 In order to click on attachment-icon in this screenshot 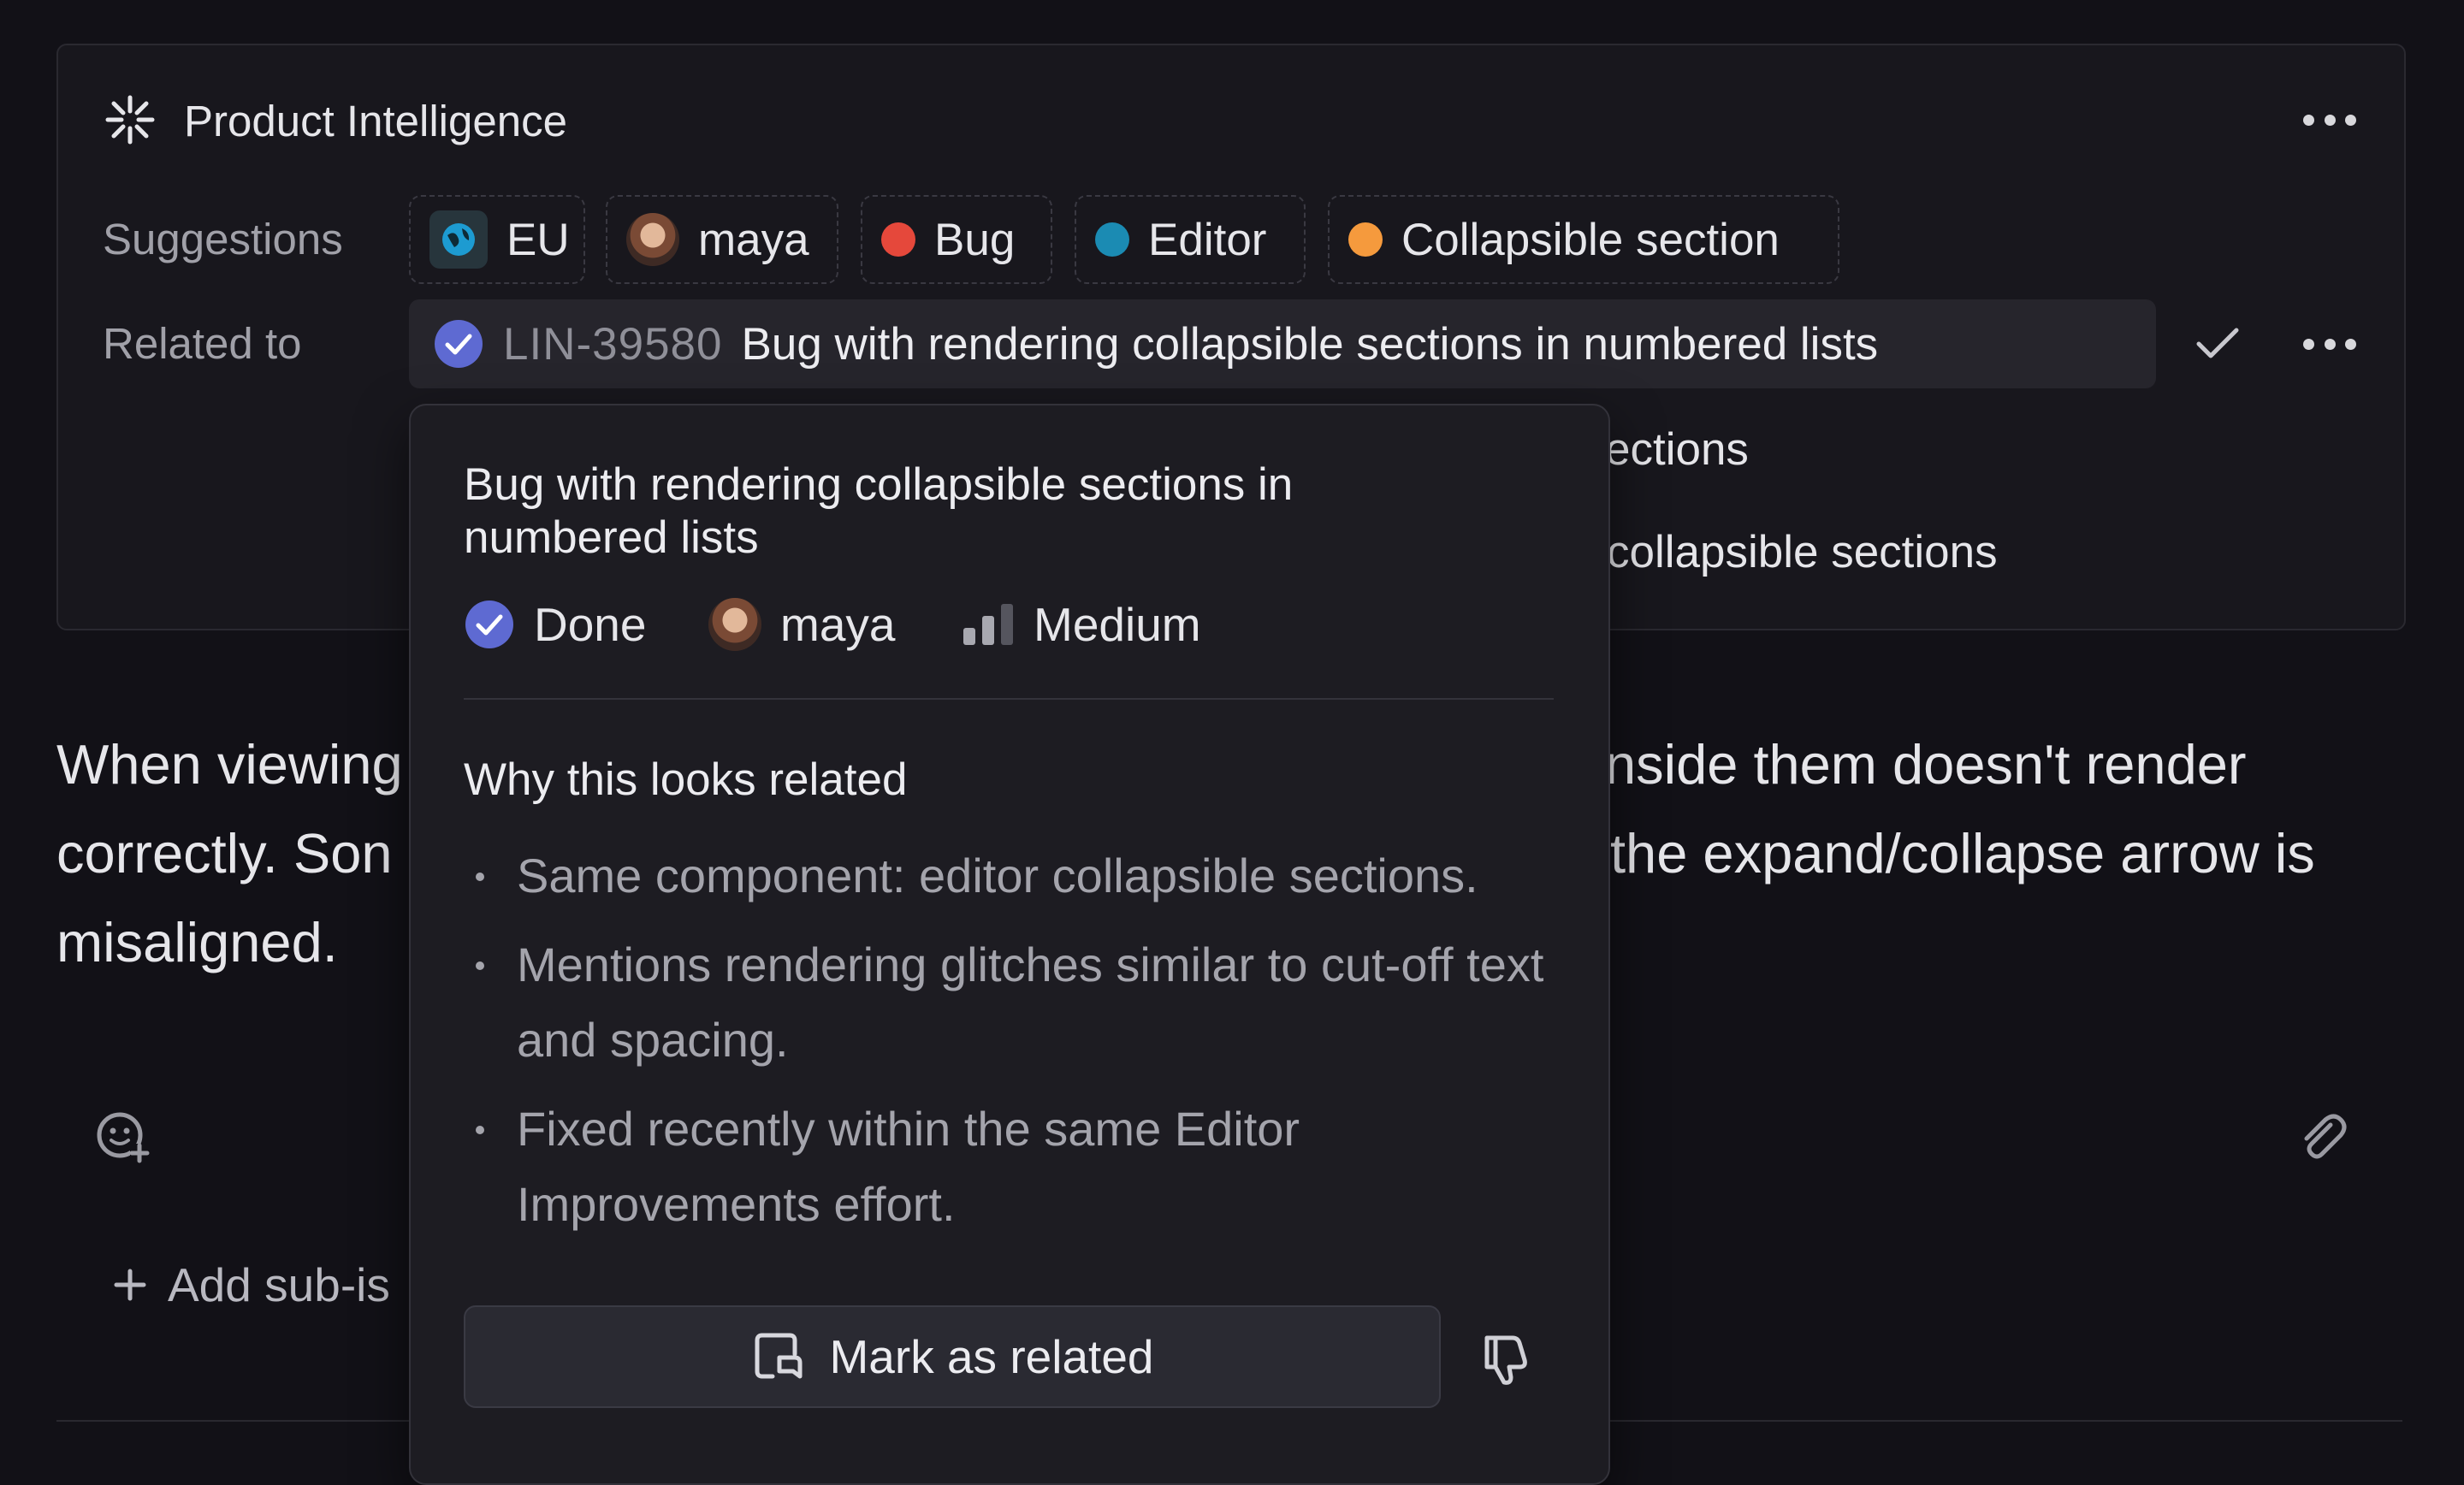, I will do `click(2321, 1136)`.